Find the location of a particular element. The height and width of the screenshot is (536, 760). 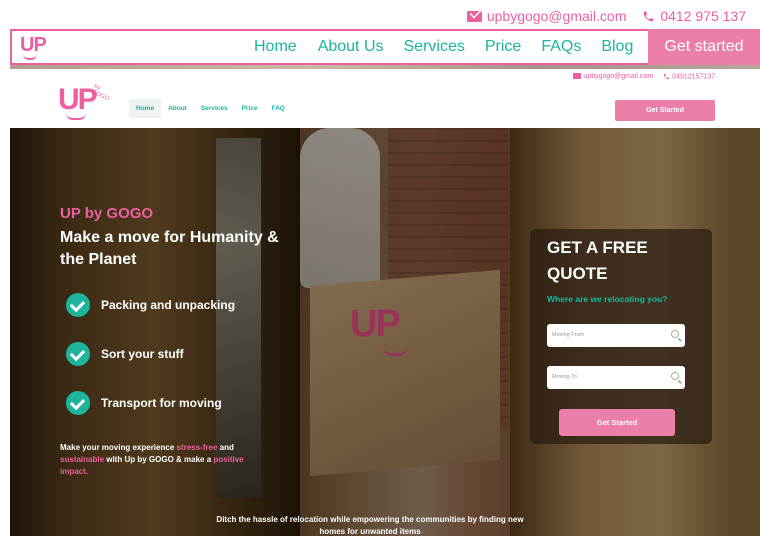

hero-title: Make a move for Humanity & the Planet is located at coordinates (169, 248).